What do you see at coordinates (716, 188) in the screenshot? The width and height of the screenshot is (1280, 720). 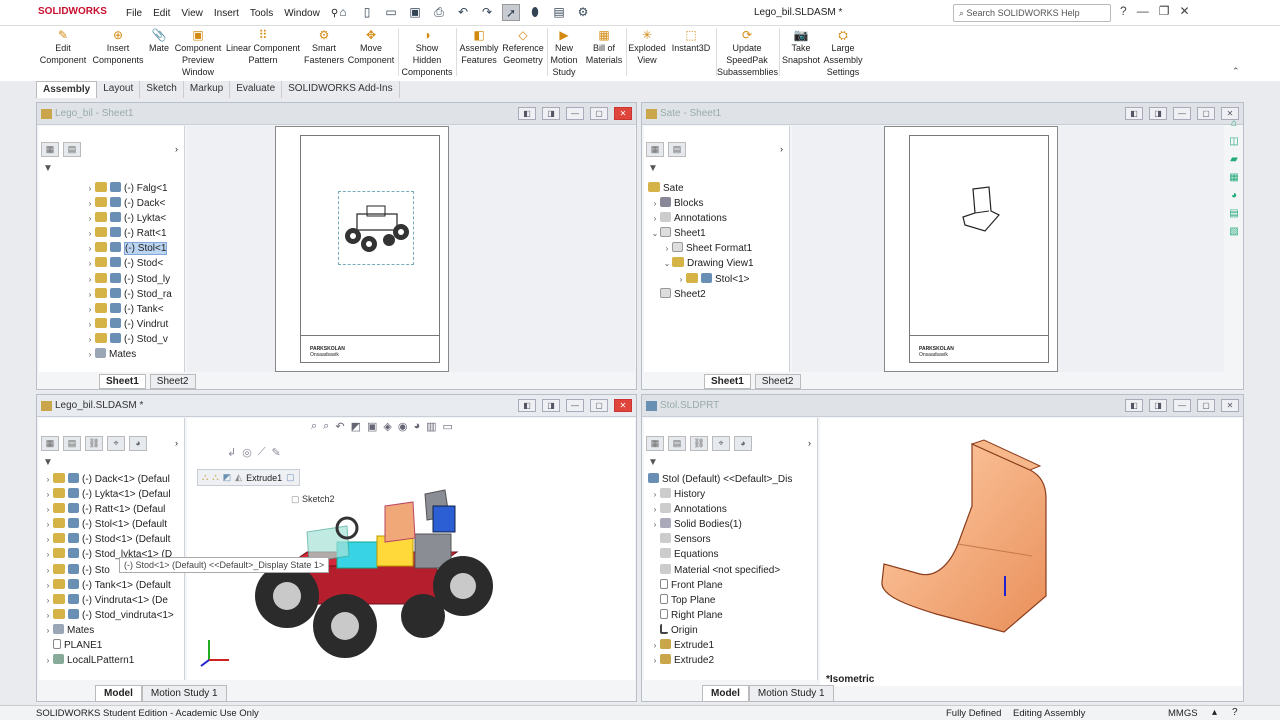 I see `tree-item: Sate` at bounding box center [716, 188].